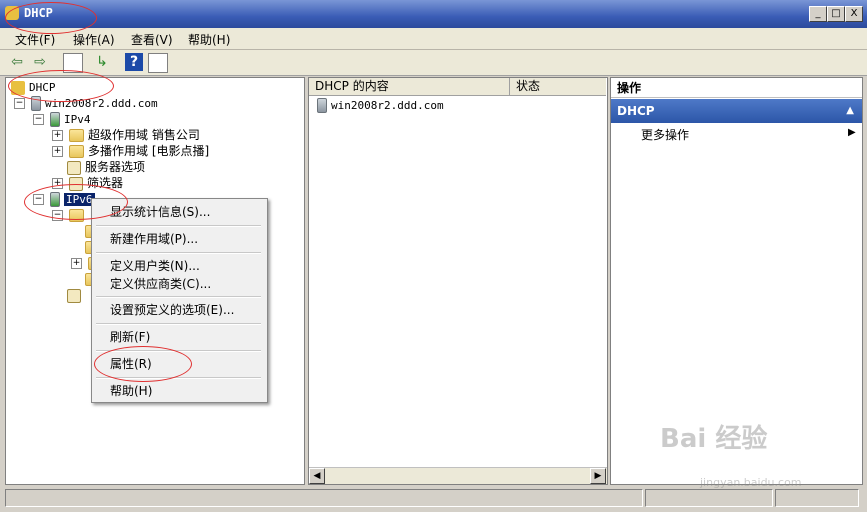 This screenshot has width=867, height=512. What do you see at coordinates (102, 62) in the screenshot?
I see `export-list-icon: ↳` at bounding box center [102, 62].